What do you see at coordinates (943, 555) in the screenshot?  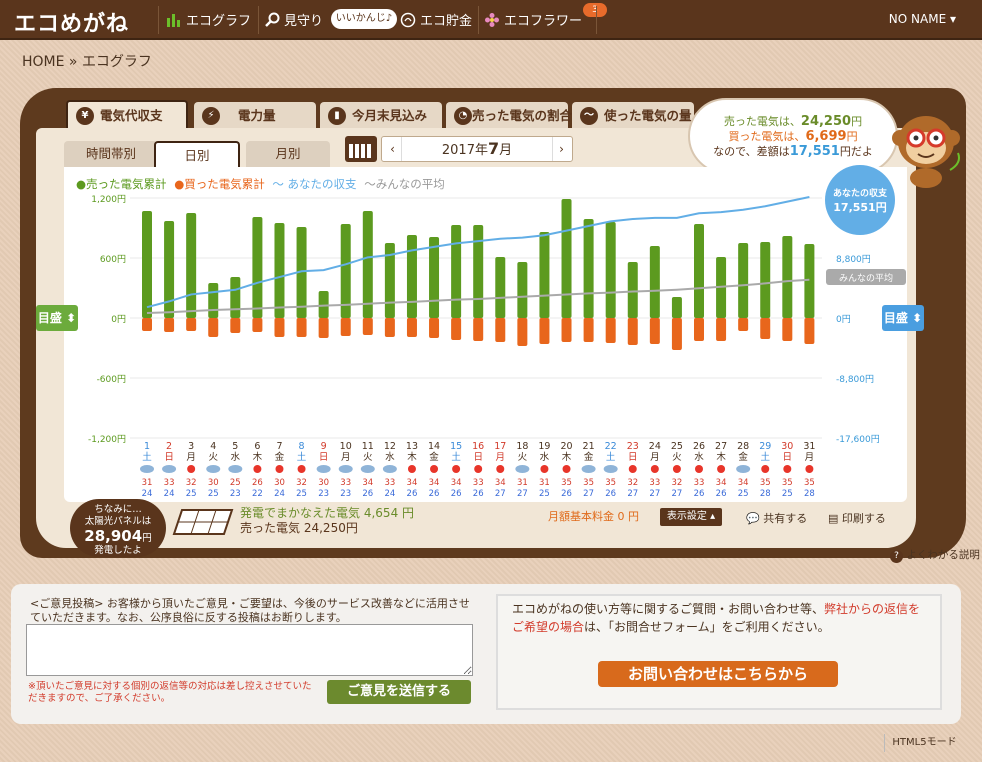 I see `help-label: よくわかる説明` at bounding box center [943, 555].